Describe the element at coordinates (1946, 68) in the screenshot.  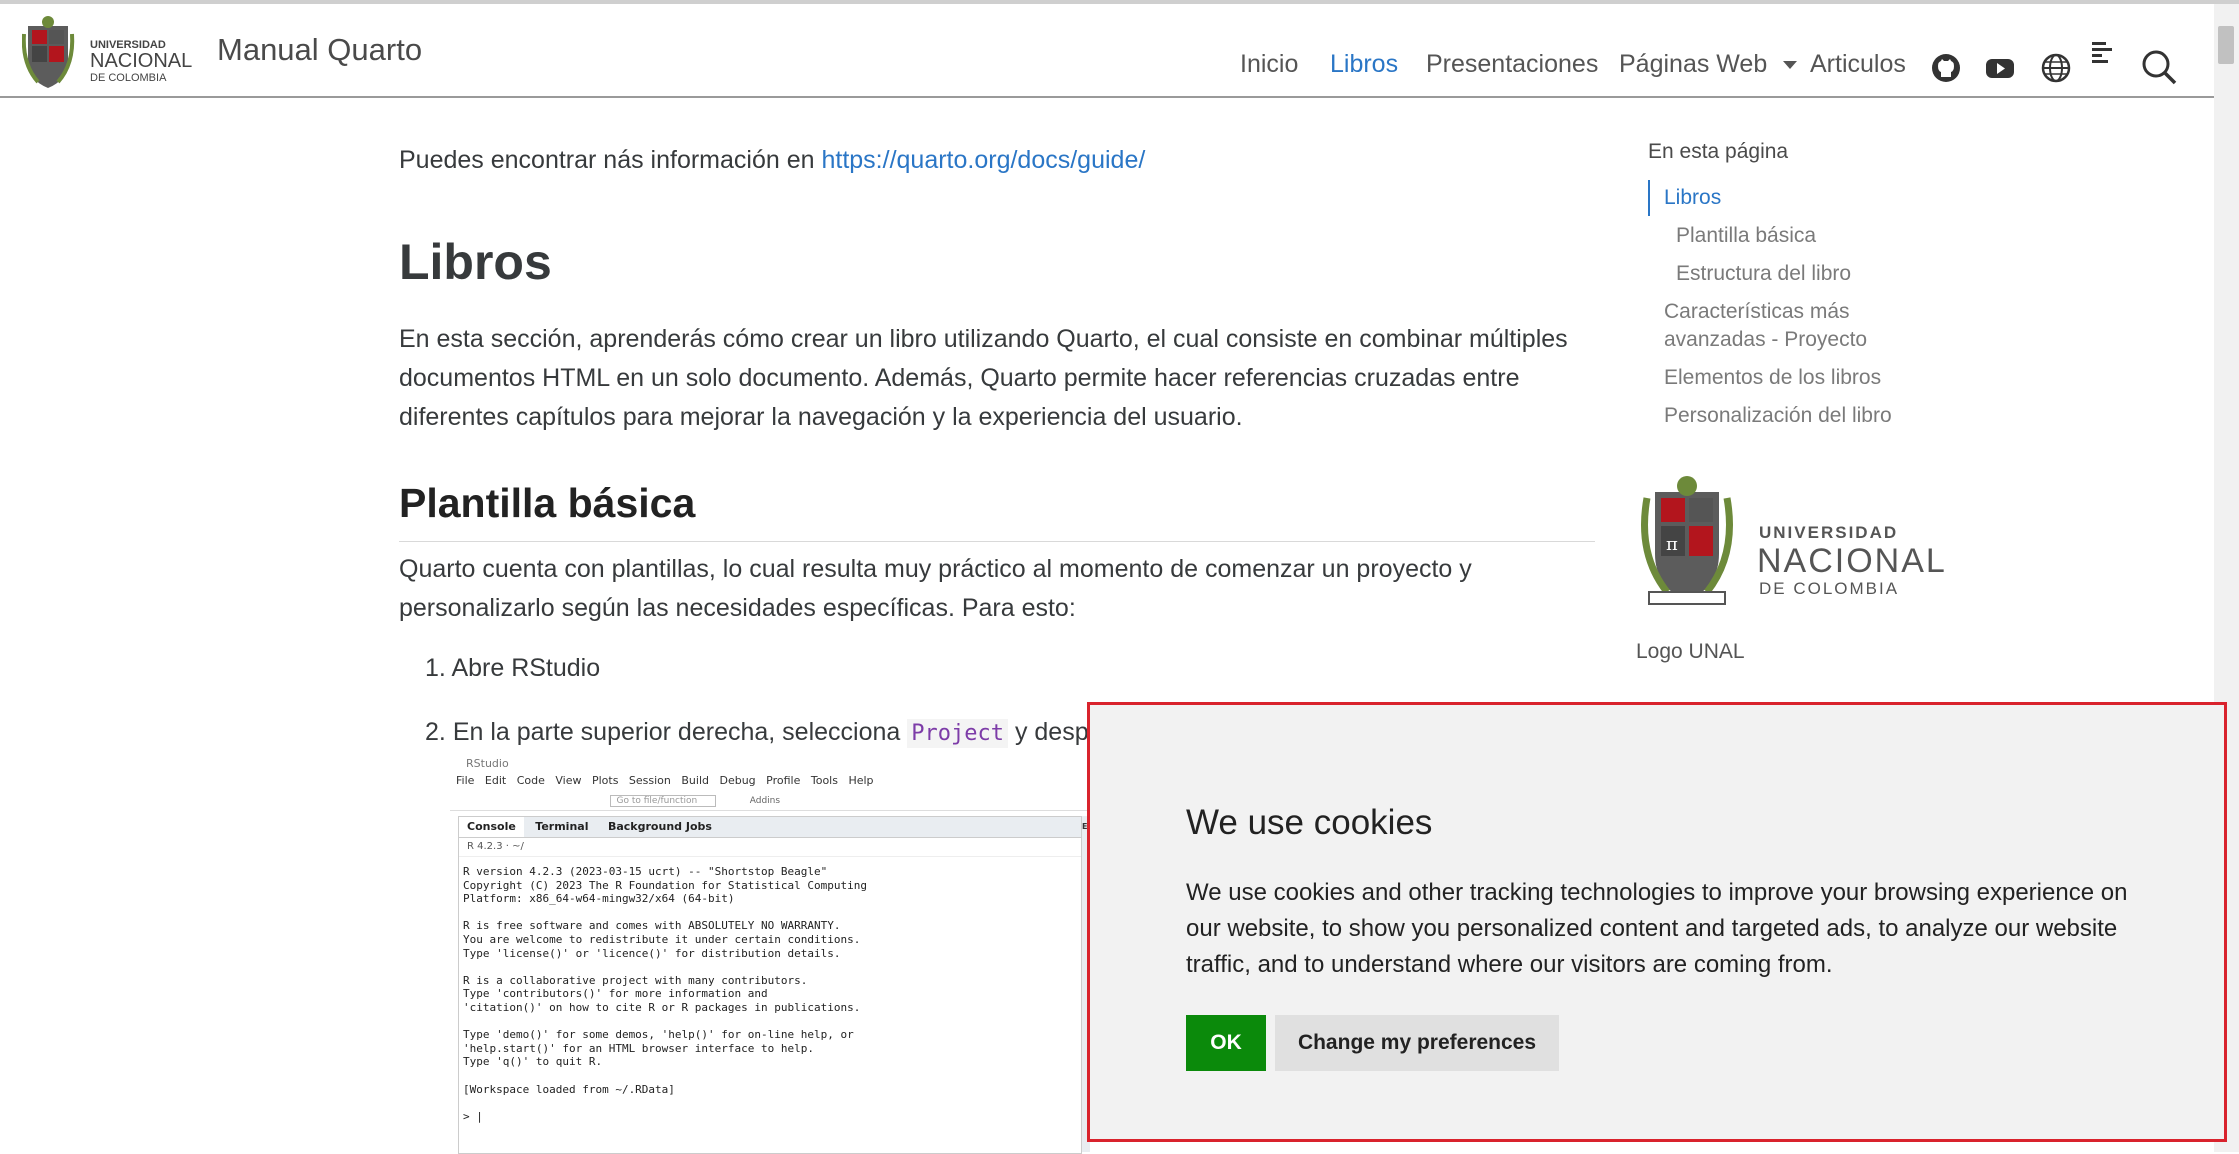
I see `github-icon` at that location.